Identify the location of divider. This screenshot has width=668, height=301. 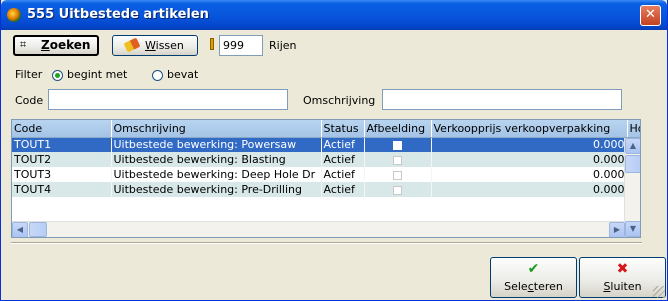
(326, 243).